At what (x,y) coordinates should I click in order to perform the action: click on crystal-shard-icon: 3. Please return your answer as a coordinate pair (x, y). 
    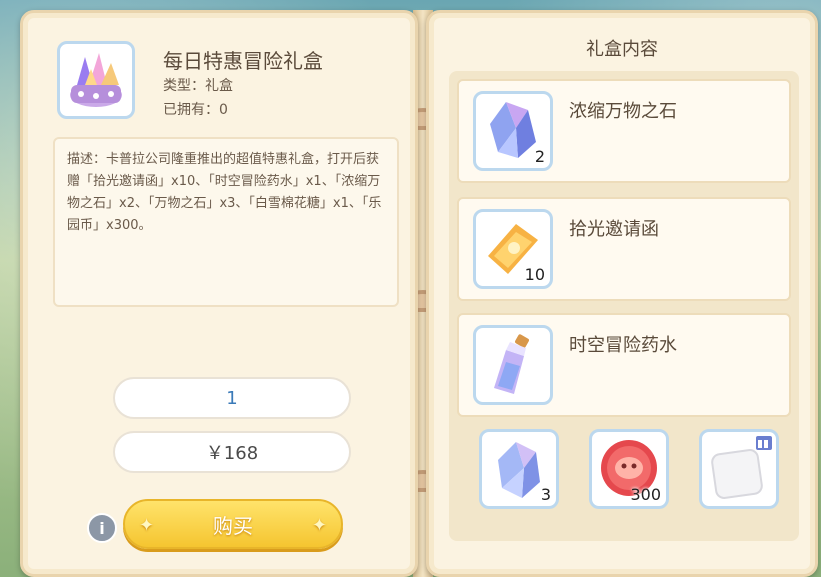
    Looking at the image, I should click on (519, 469).